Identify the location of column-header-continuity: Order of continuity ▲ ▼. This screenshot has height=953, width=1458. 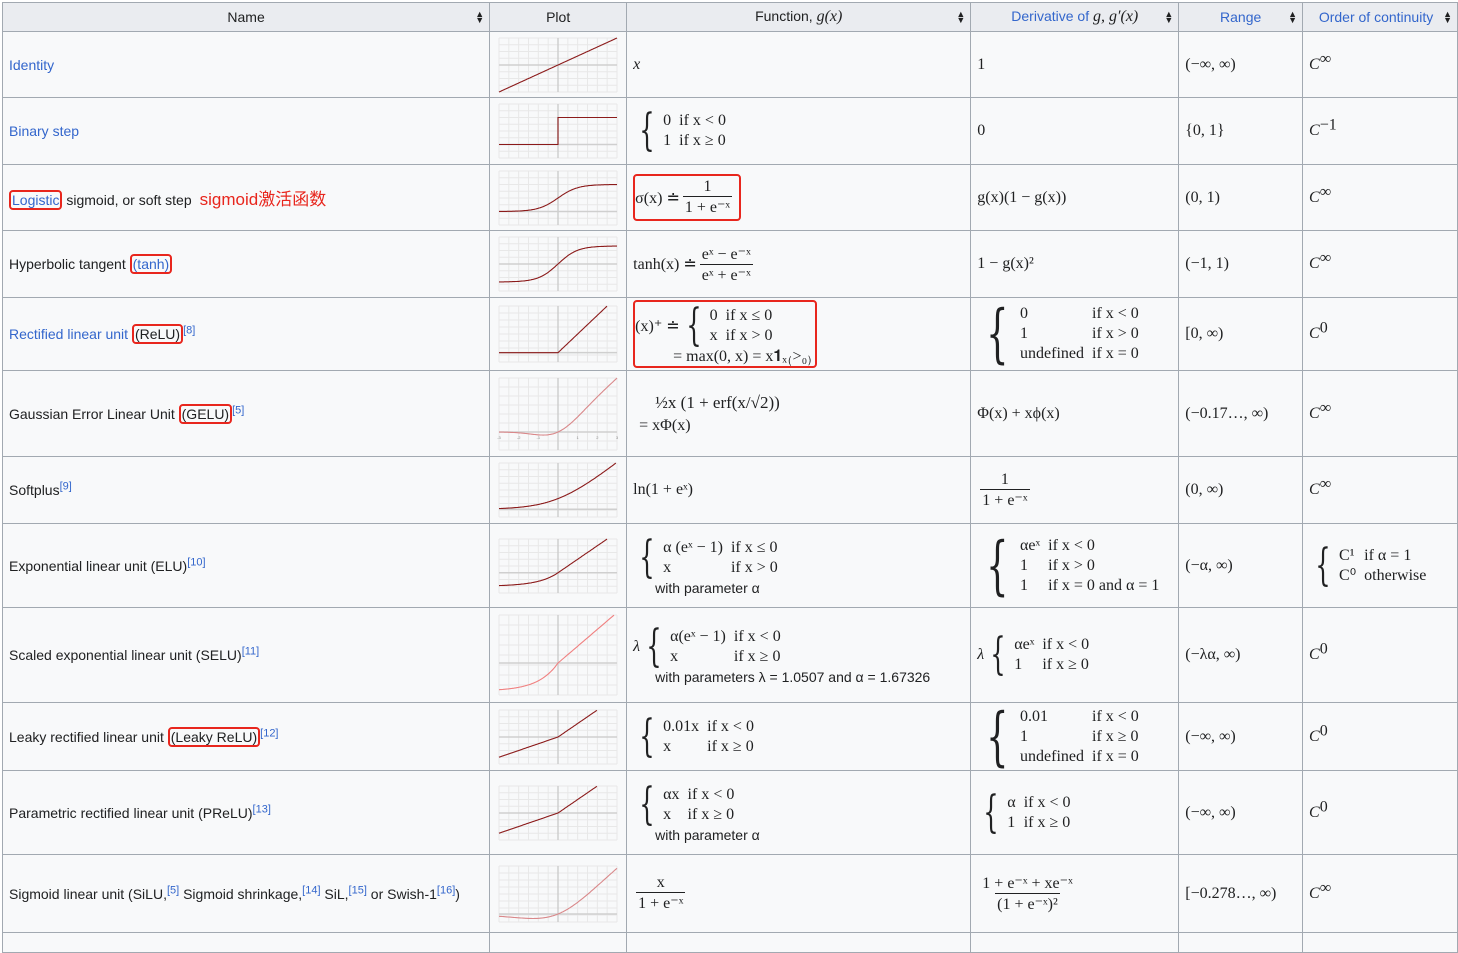
(1380, 17).